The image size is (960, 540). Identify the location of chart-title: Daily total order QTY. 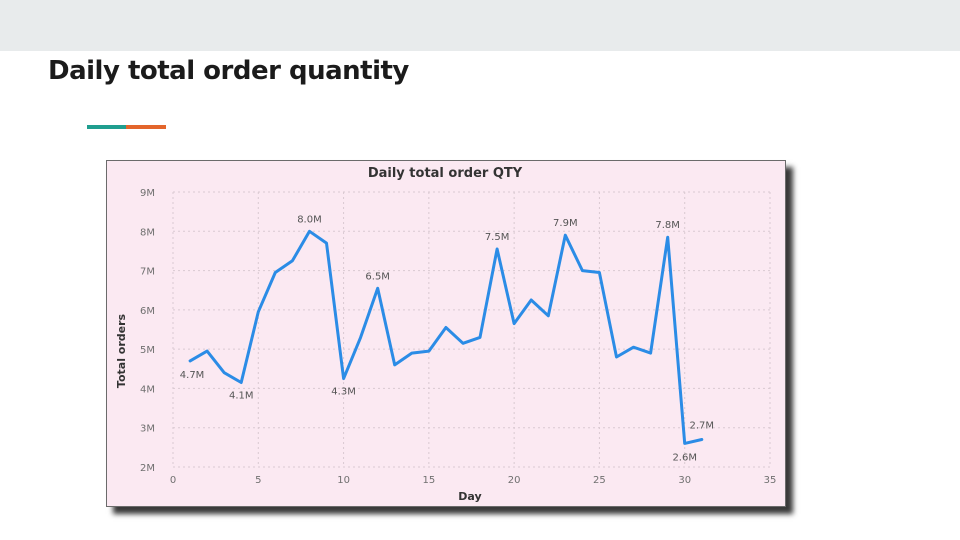
(445, 173).